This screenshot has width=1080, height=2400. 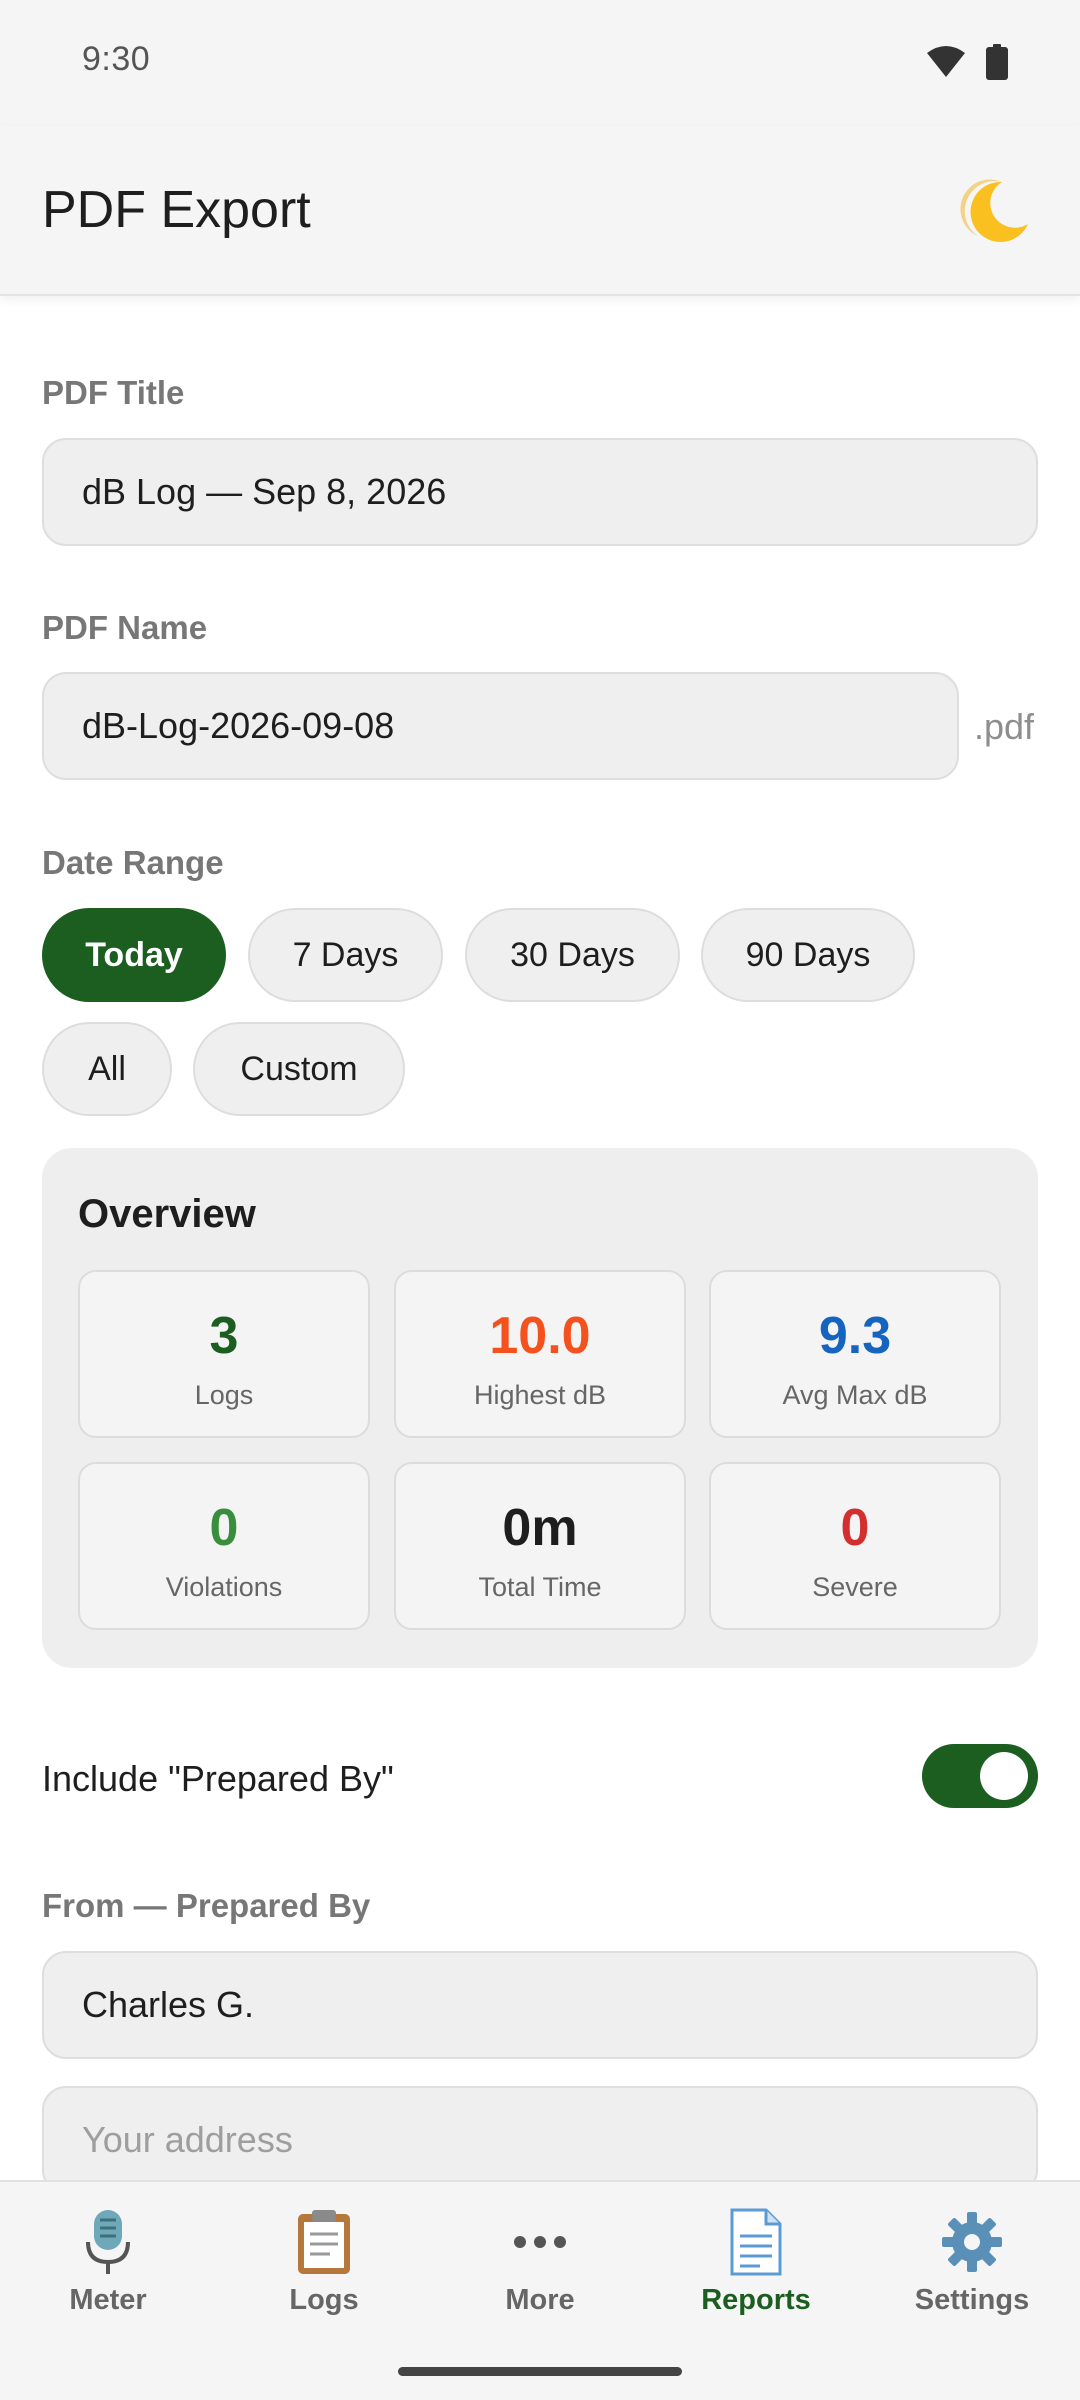 What do you see at coordinates (1004, 726) in the screenshot?
I see `pdf-extension-suffix: .pdf` at bounding box center [1004, 726].